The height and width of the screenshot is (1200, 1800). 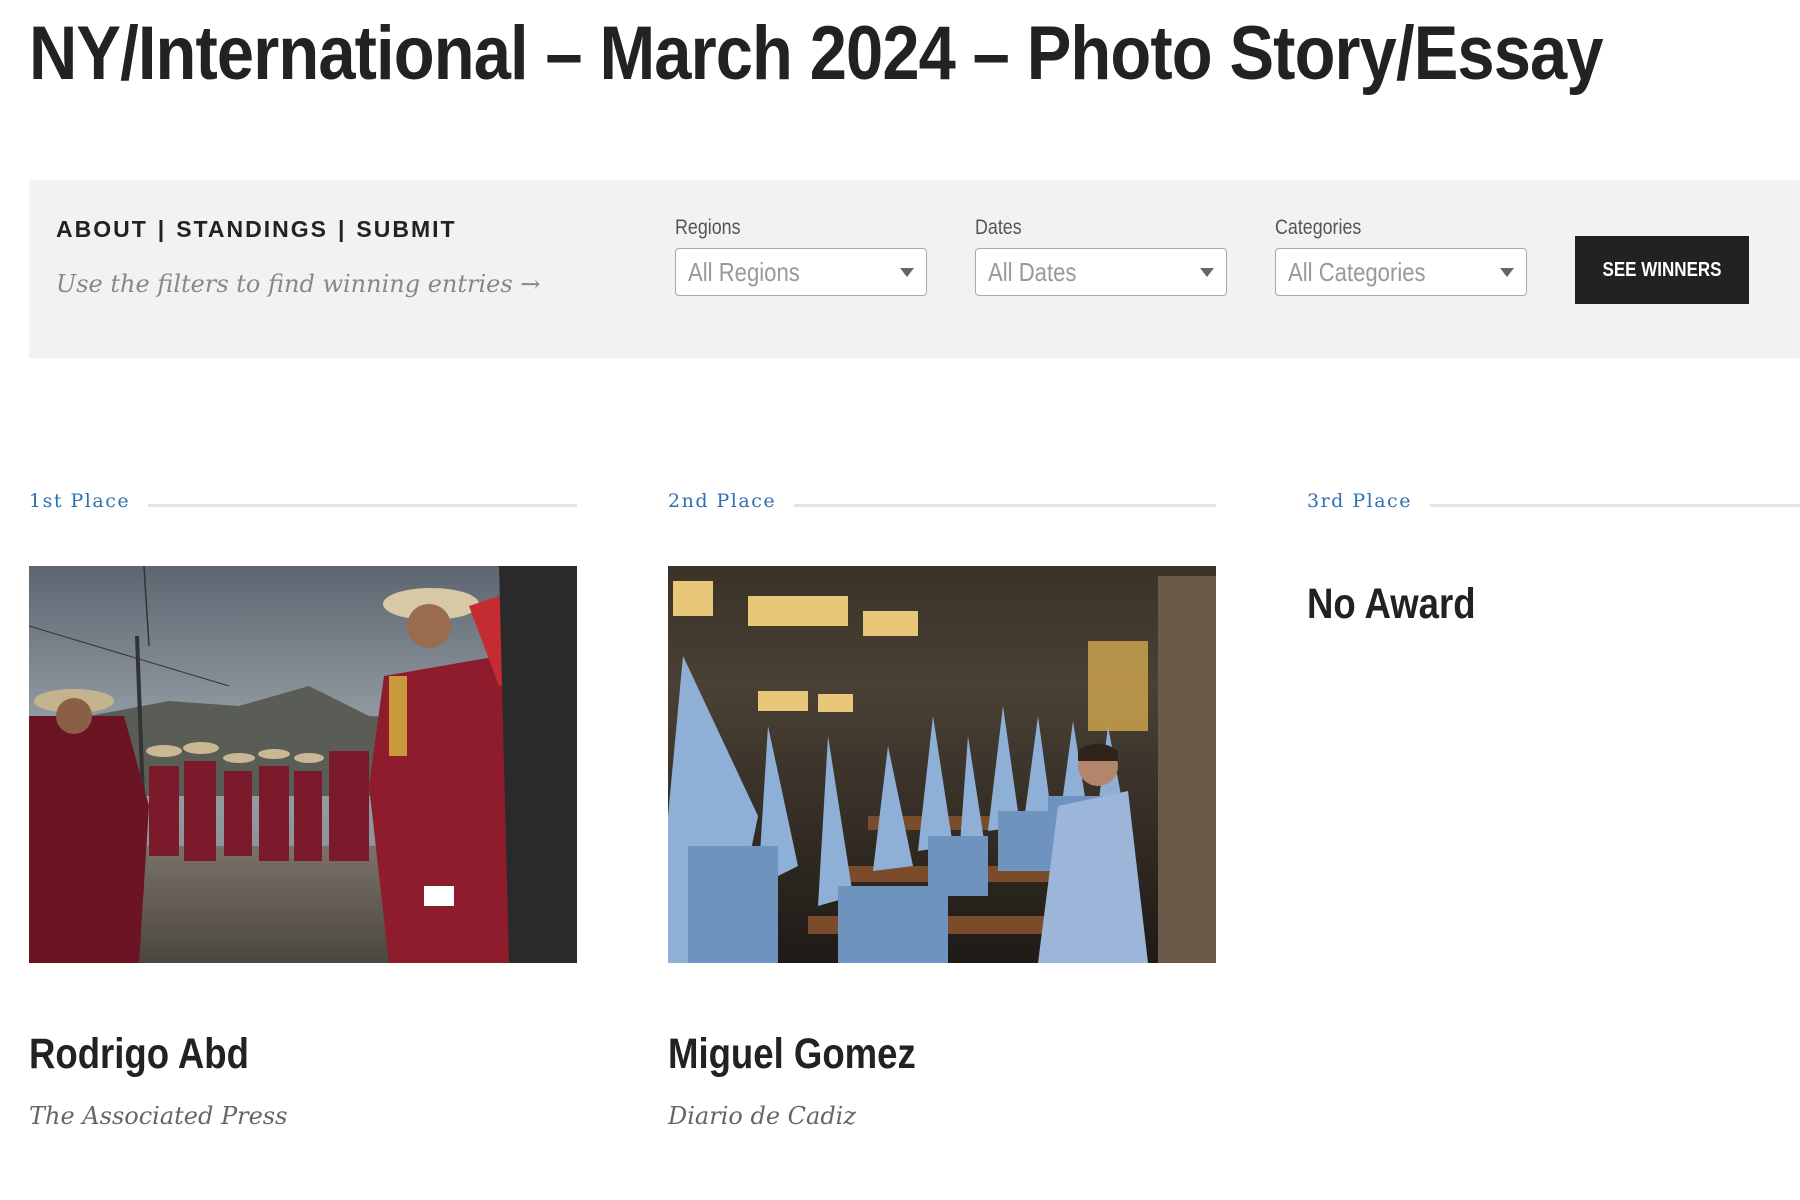 I want to click on categories-select: All Categories, so click(x=1401, y=272).